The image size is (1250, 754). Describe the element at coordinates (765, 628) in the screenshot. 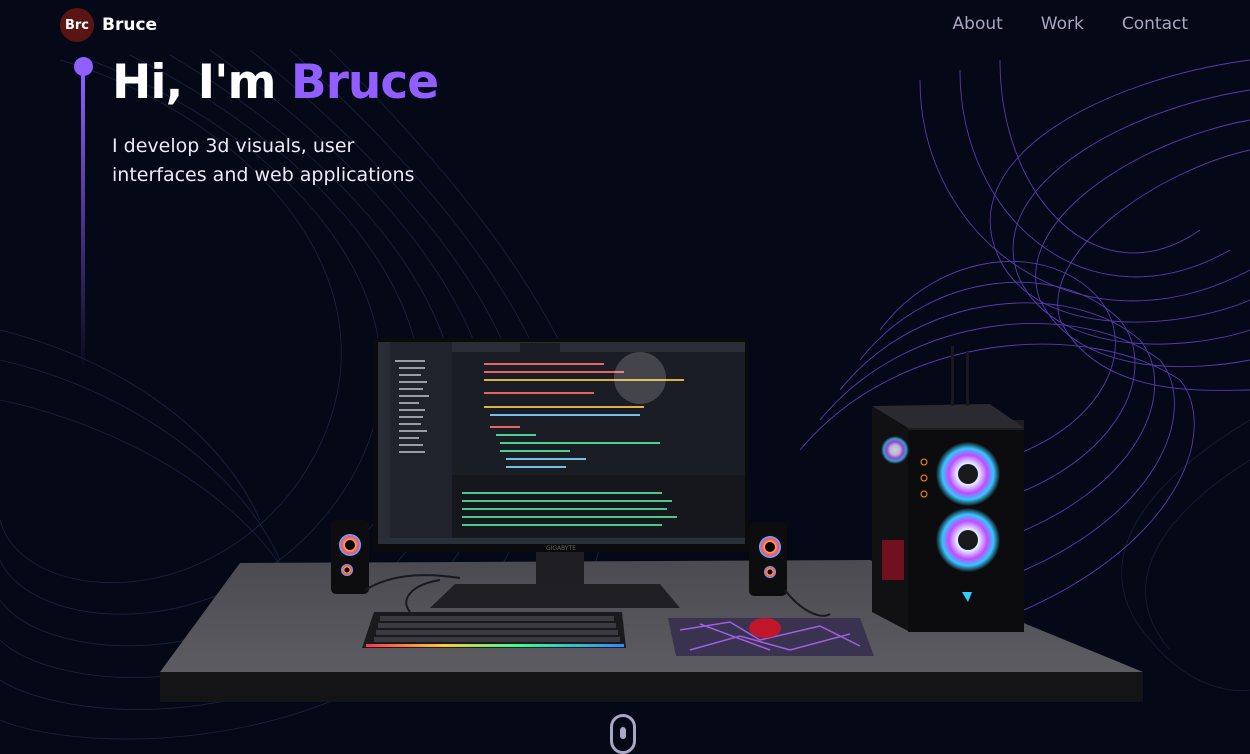

I see `mouse` at that location.